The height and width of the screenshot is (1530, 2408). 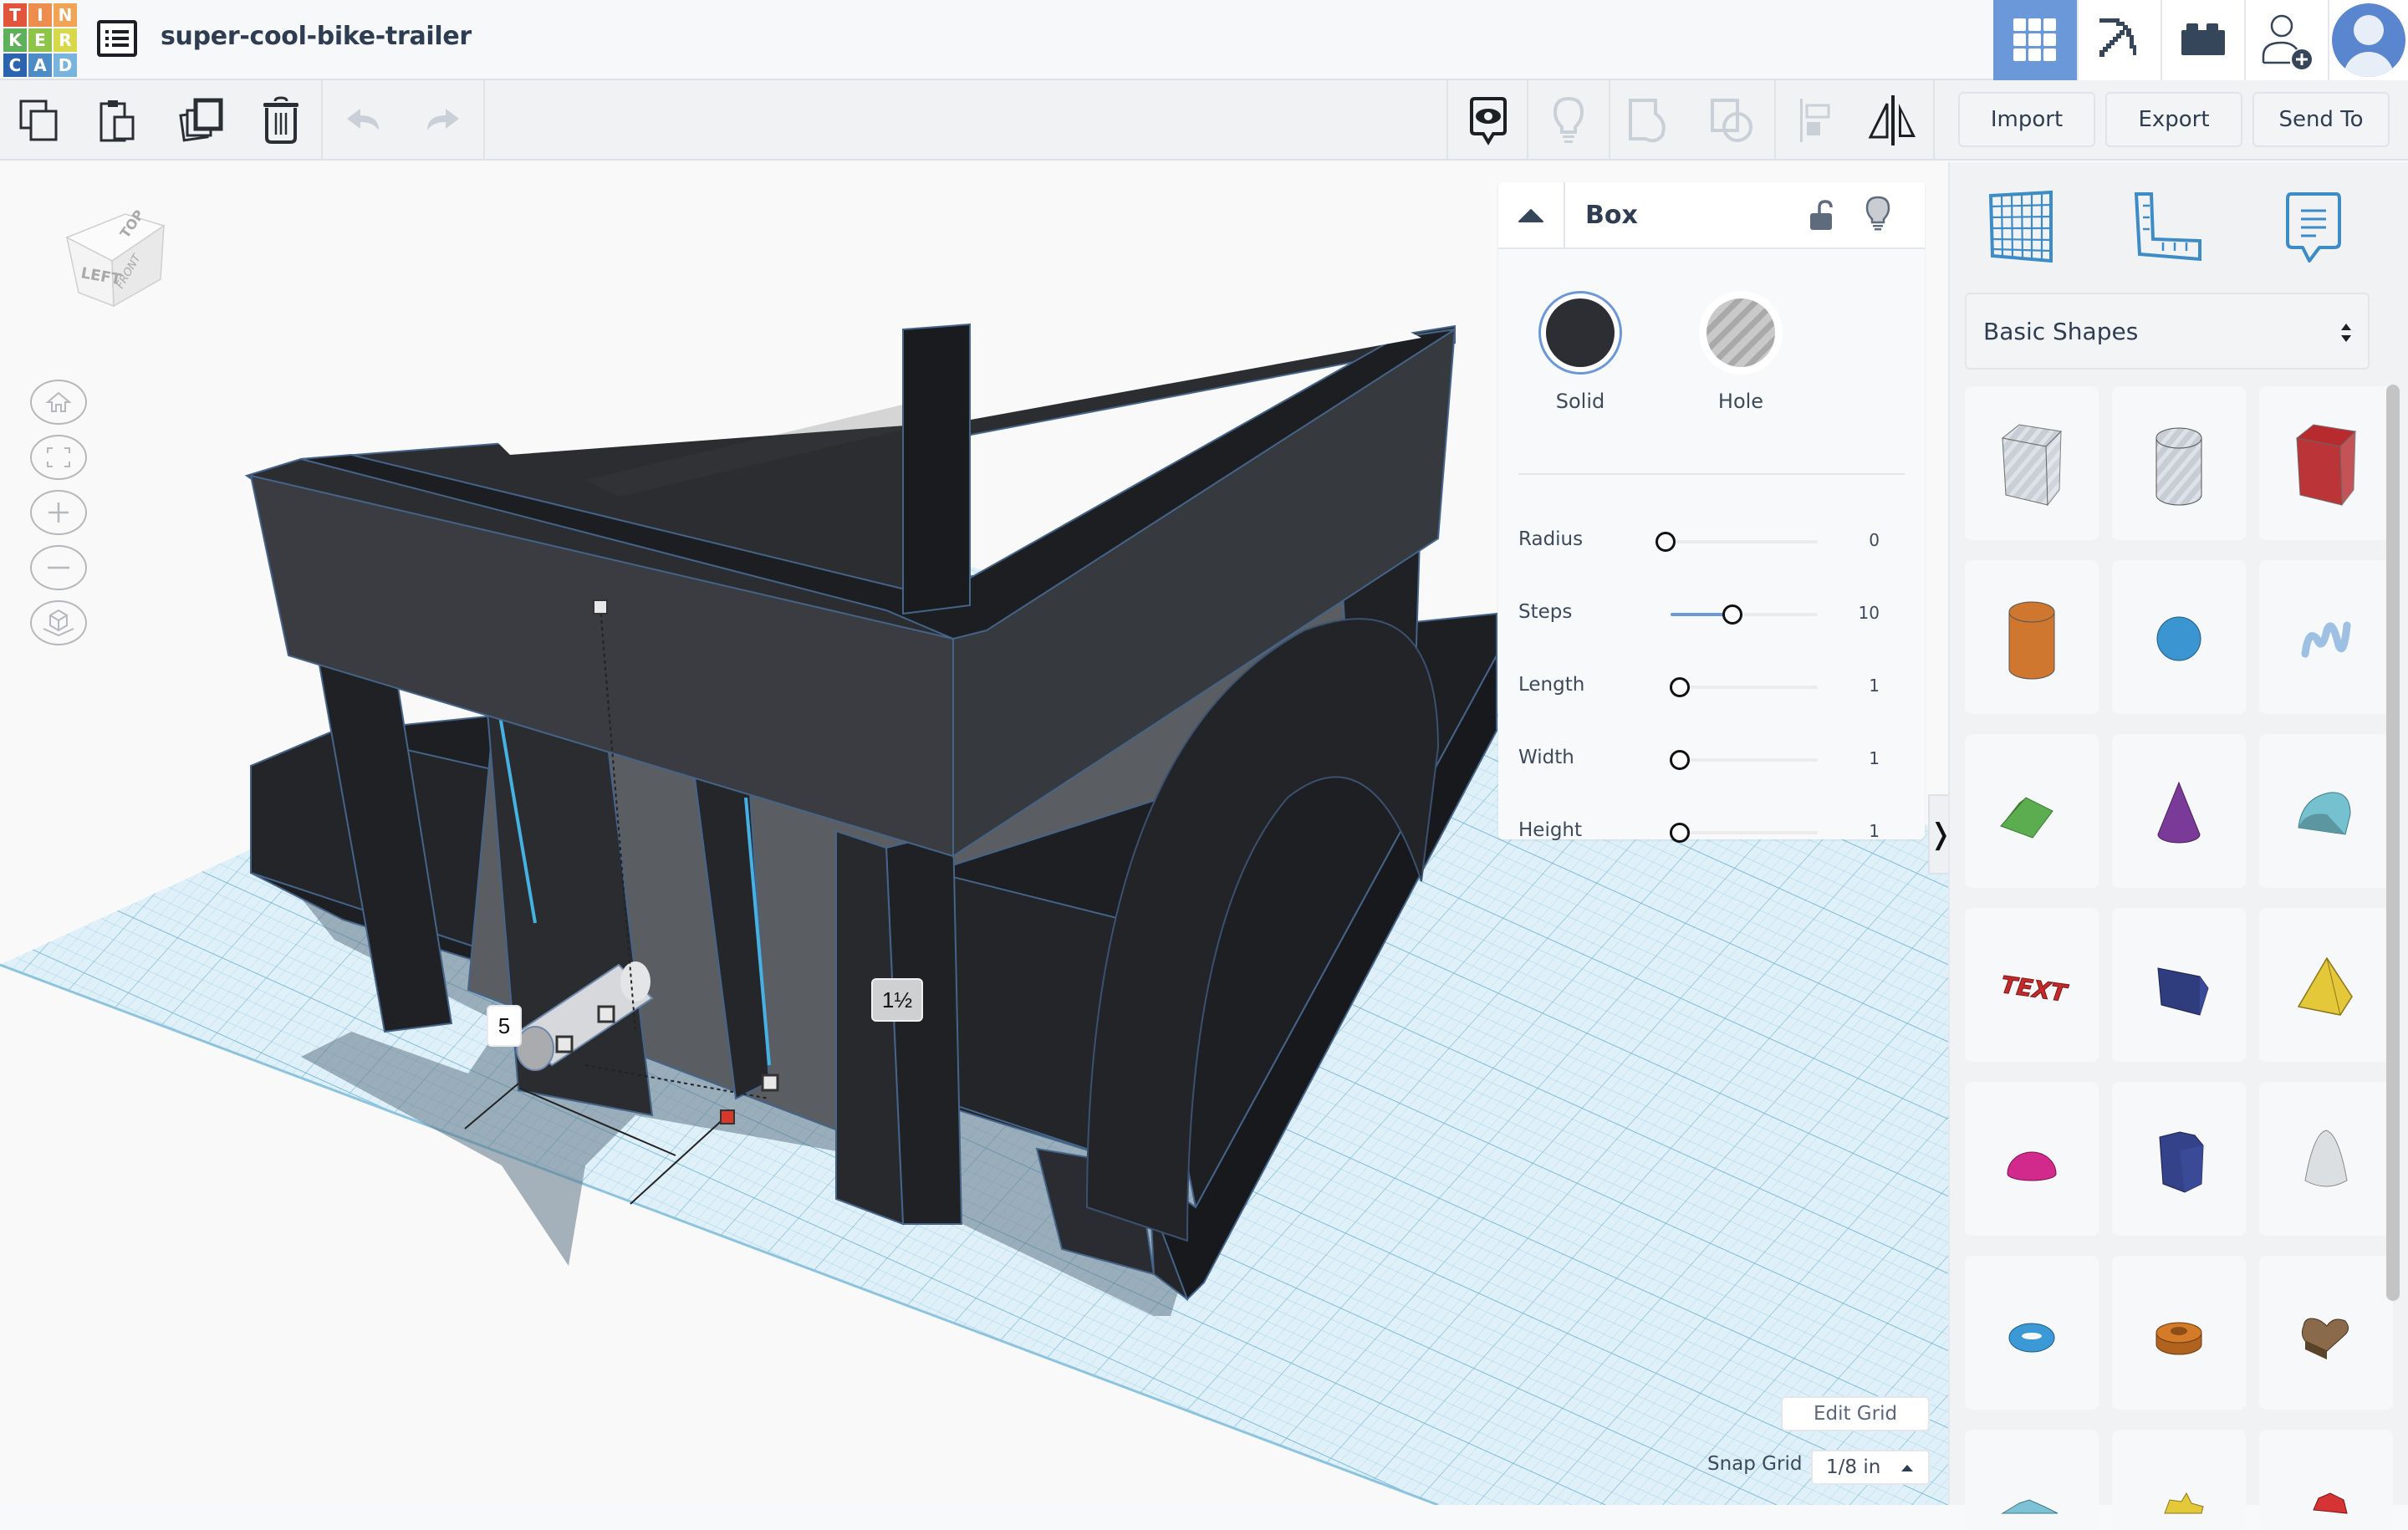 I want to click on user-avatar, so click(x=2368, y=40).